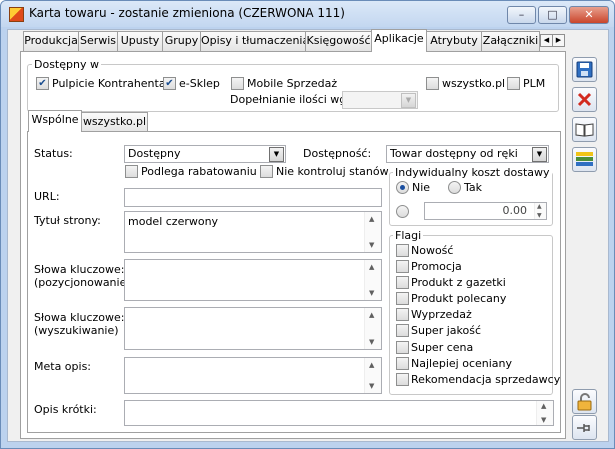 This screenshot has height=449, width=615. What do you see at coordinates (253, 280) in the screenshot?
I see `slowa-poz-textarea: ▲ ▼` at bounding box center [253, 280].